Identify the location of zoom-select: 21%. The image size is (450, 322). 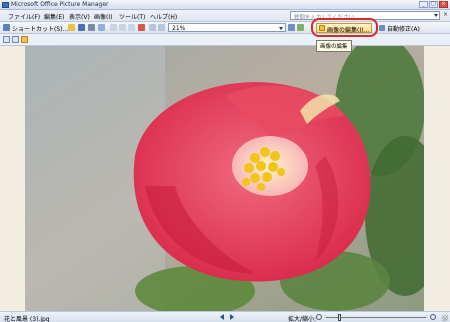
(227, 27).